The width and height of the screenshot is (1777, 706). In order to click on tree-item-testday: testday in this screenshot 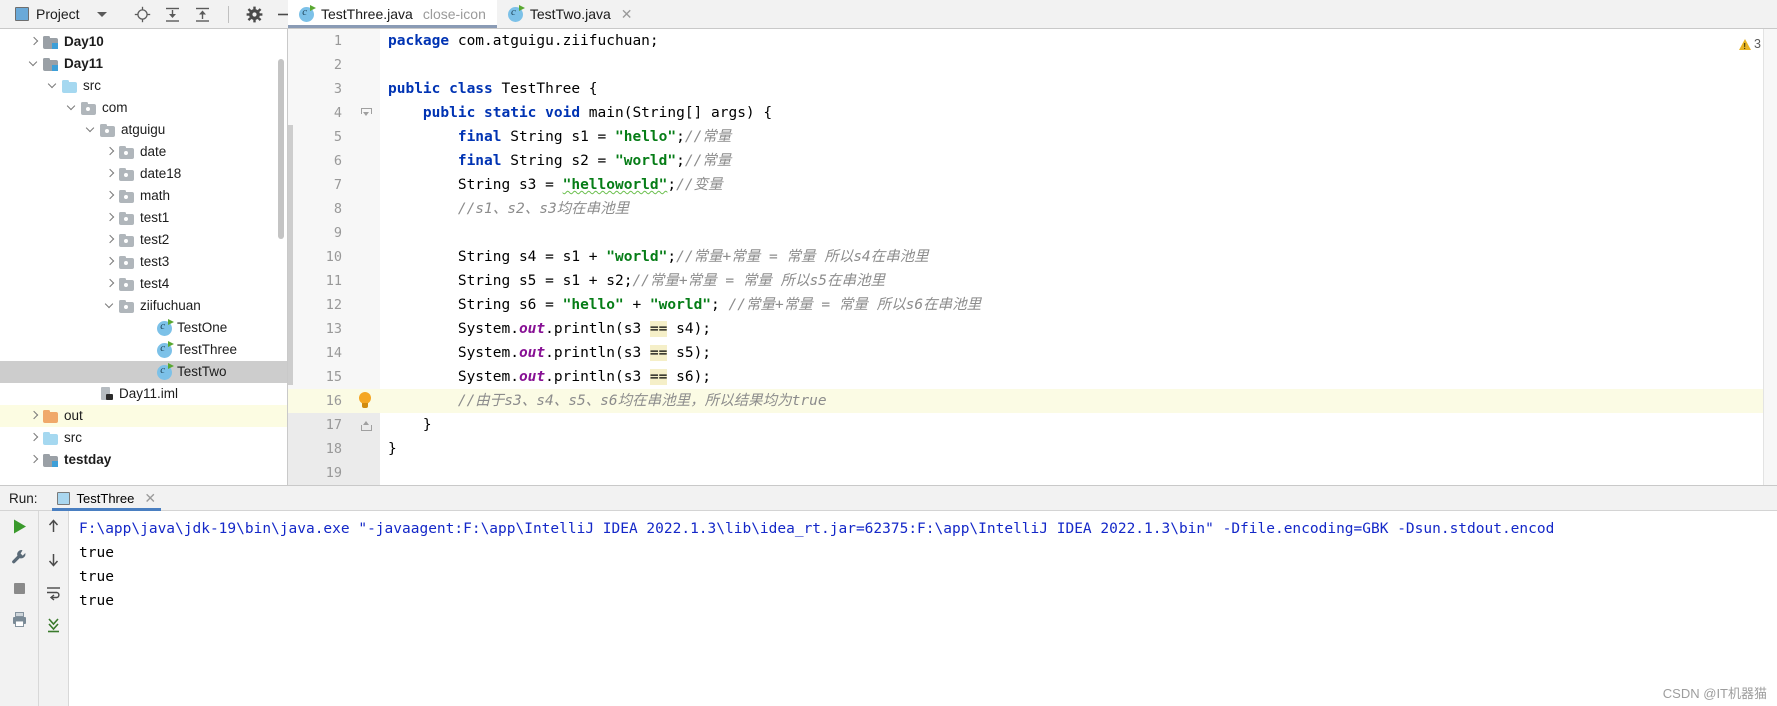, I will do `click(143, 460)`.